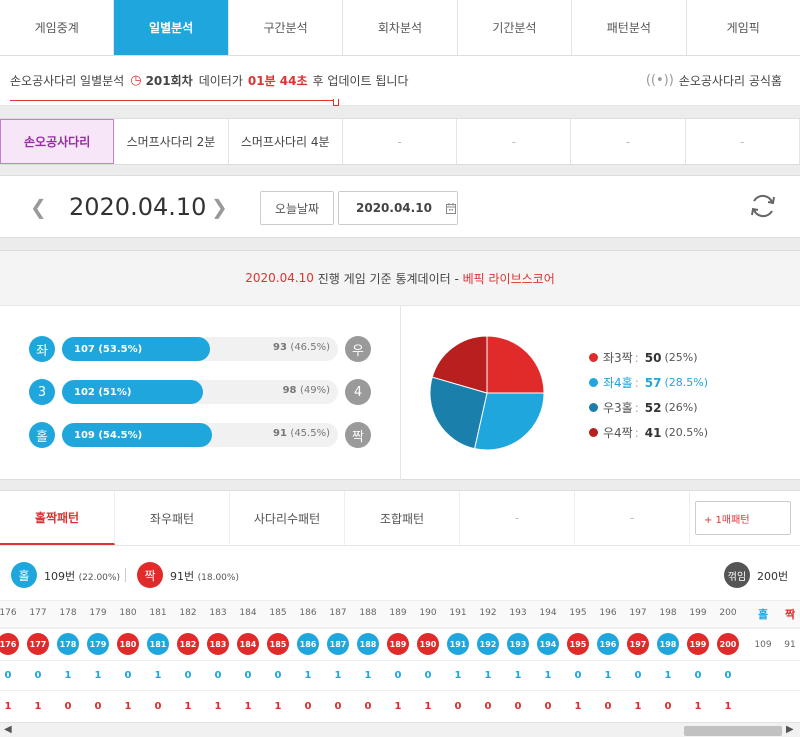 The width and height of the screenshot is (800, 737). I want to click on official-home-link: ((•)) 손오공사다리 공식홈, so click(714, 80).